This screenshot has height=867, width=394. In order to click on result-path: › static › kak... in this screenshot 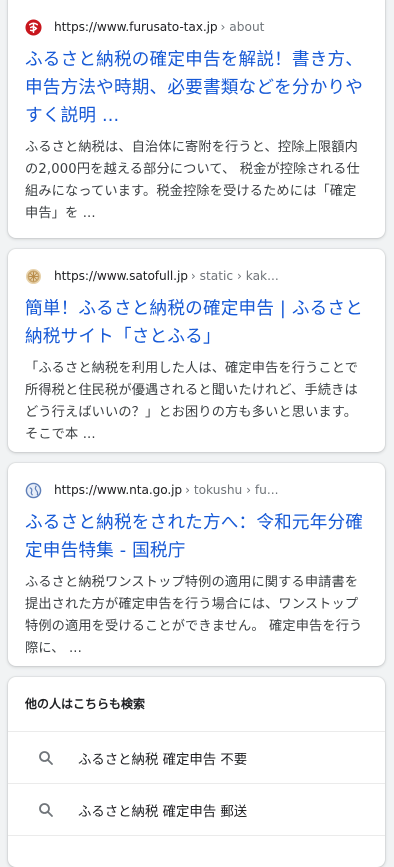, I will do `click(234, 276)`.